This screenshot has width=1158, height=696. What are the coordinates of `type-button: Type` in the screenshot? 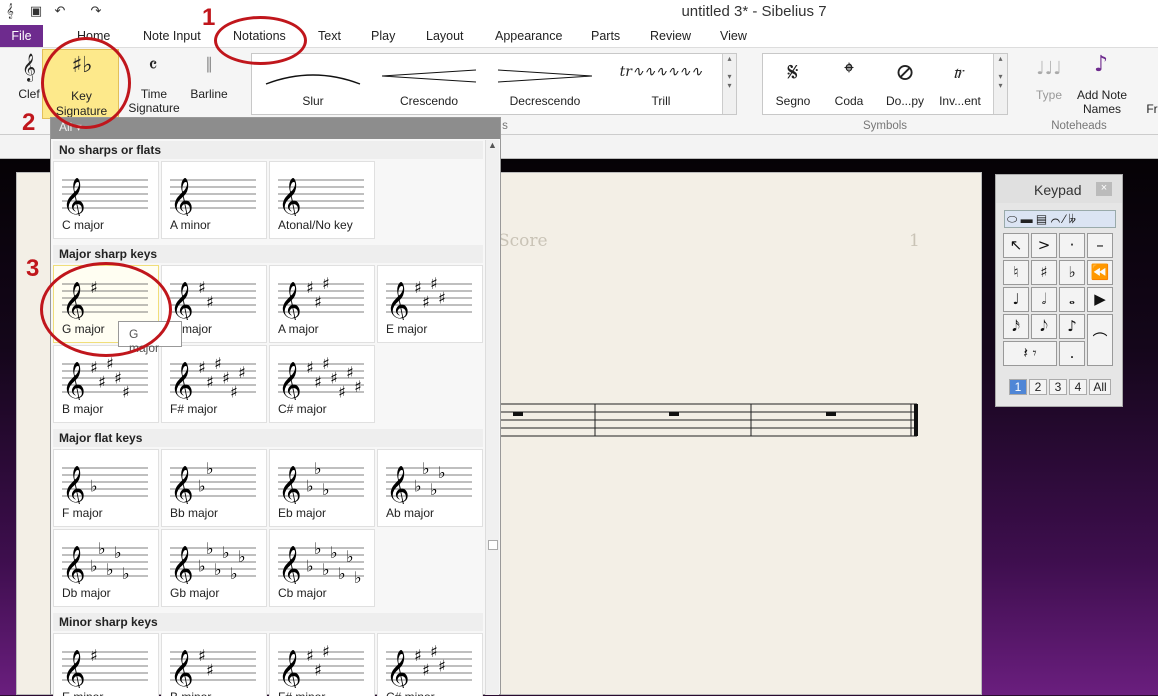 It's located at (1049, 95).